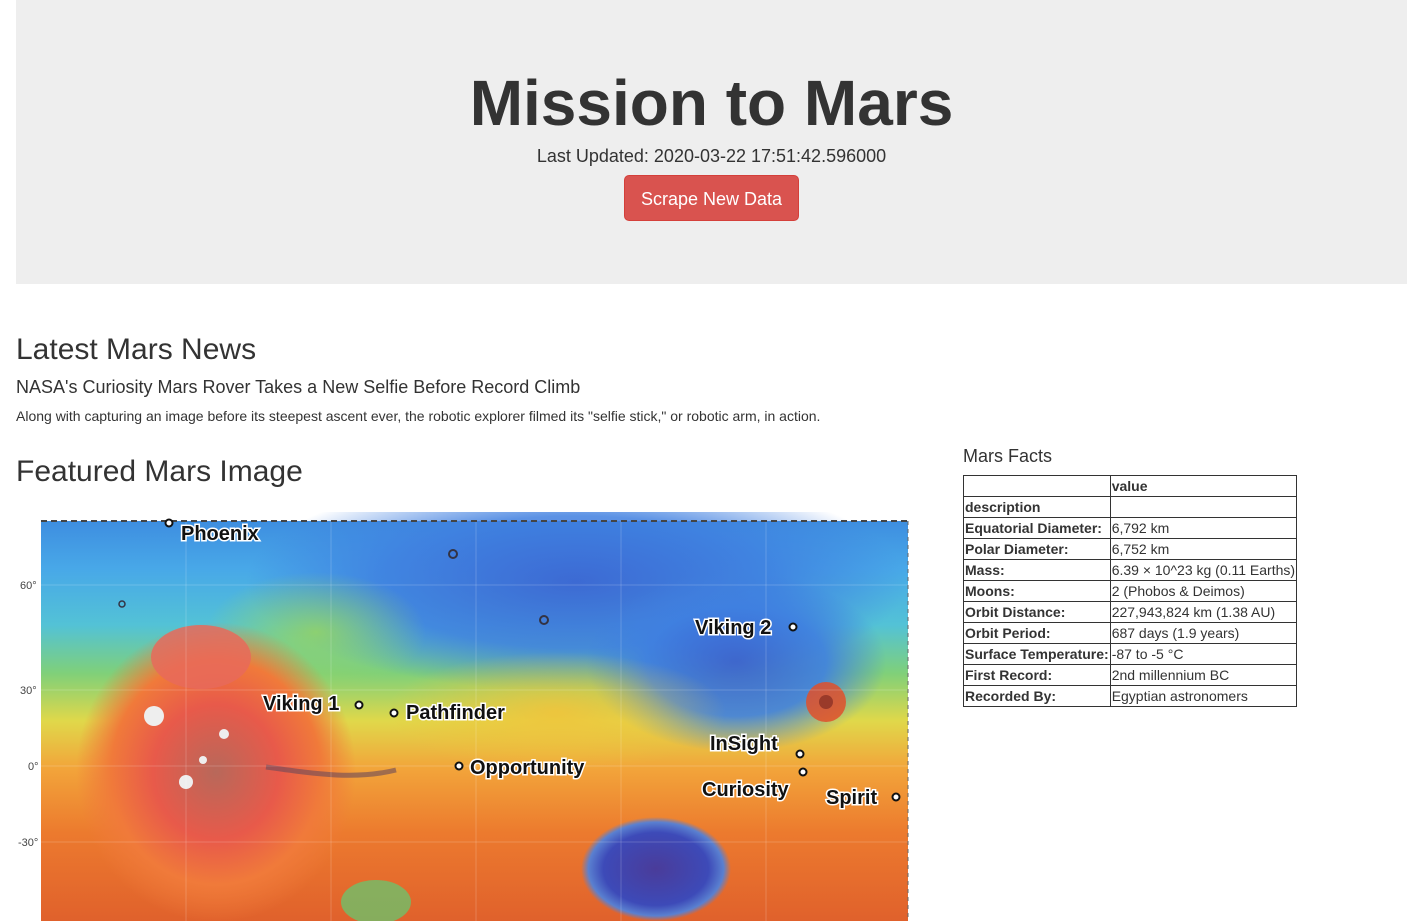  What do you see at coordinates (1037, 570) in the screenshot?
I see `fact-label: Mass:` at bounding box center [1037, 570].